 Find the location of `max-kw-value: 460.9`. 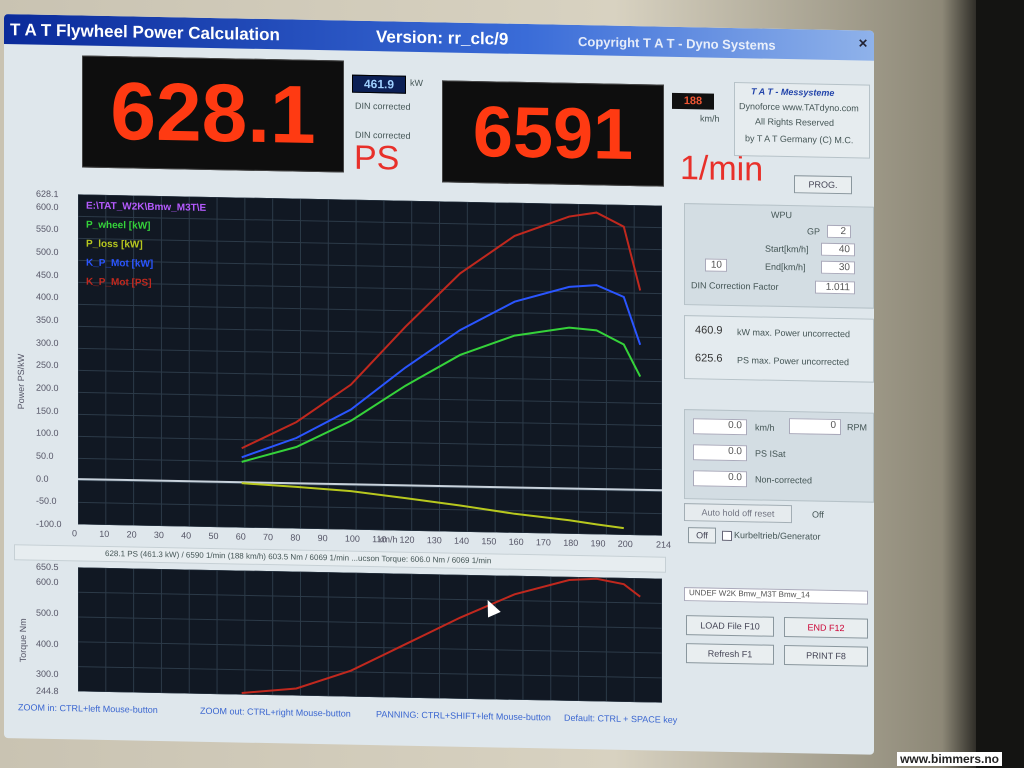

max-kw-value: 460.9 is located at coordinates (709, 330).